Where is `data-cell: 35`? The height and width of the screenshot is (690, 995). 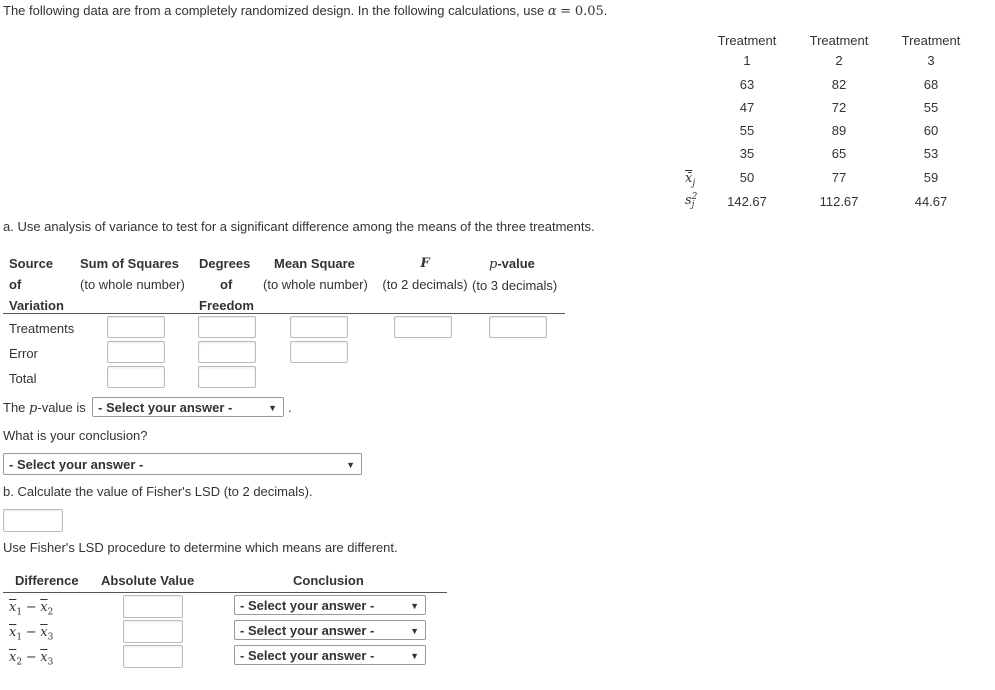
data-cell: 35 is located at coordinates (747, 153).